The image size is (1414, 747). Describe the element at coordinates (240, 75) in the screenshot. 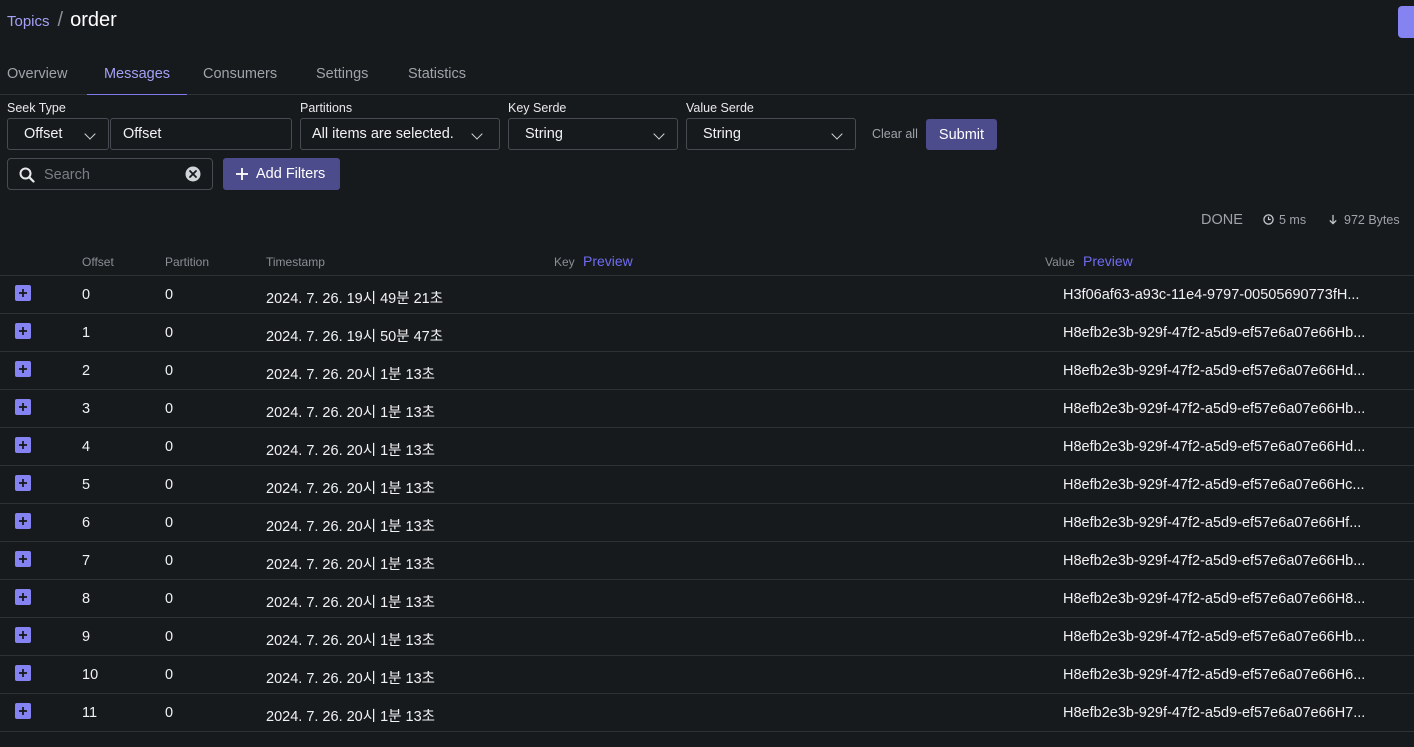

I see `tab-consumers: Consumers` at that location.